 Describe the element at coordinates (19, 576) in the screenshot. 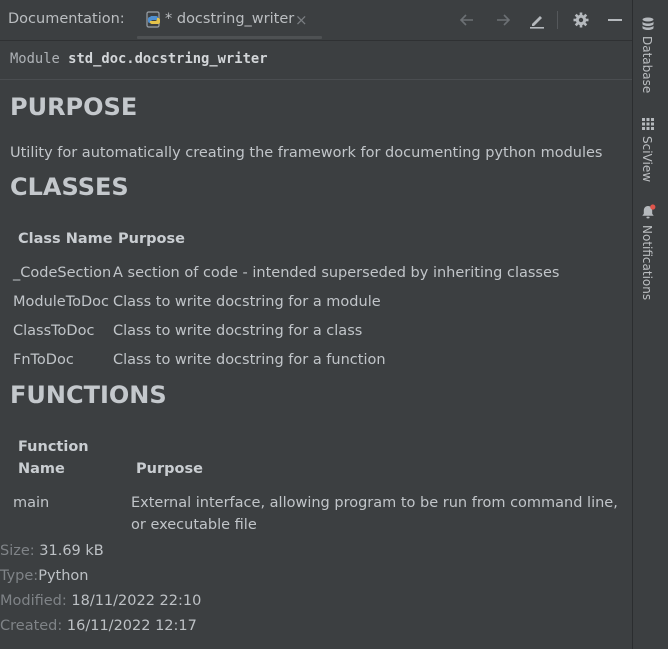

I see `meta-label: Type:` at that location.